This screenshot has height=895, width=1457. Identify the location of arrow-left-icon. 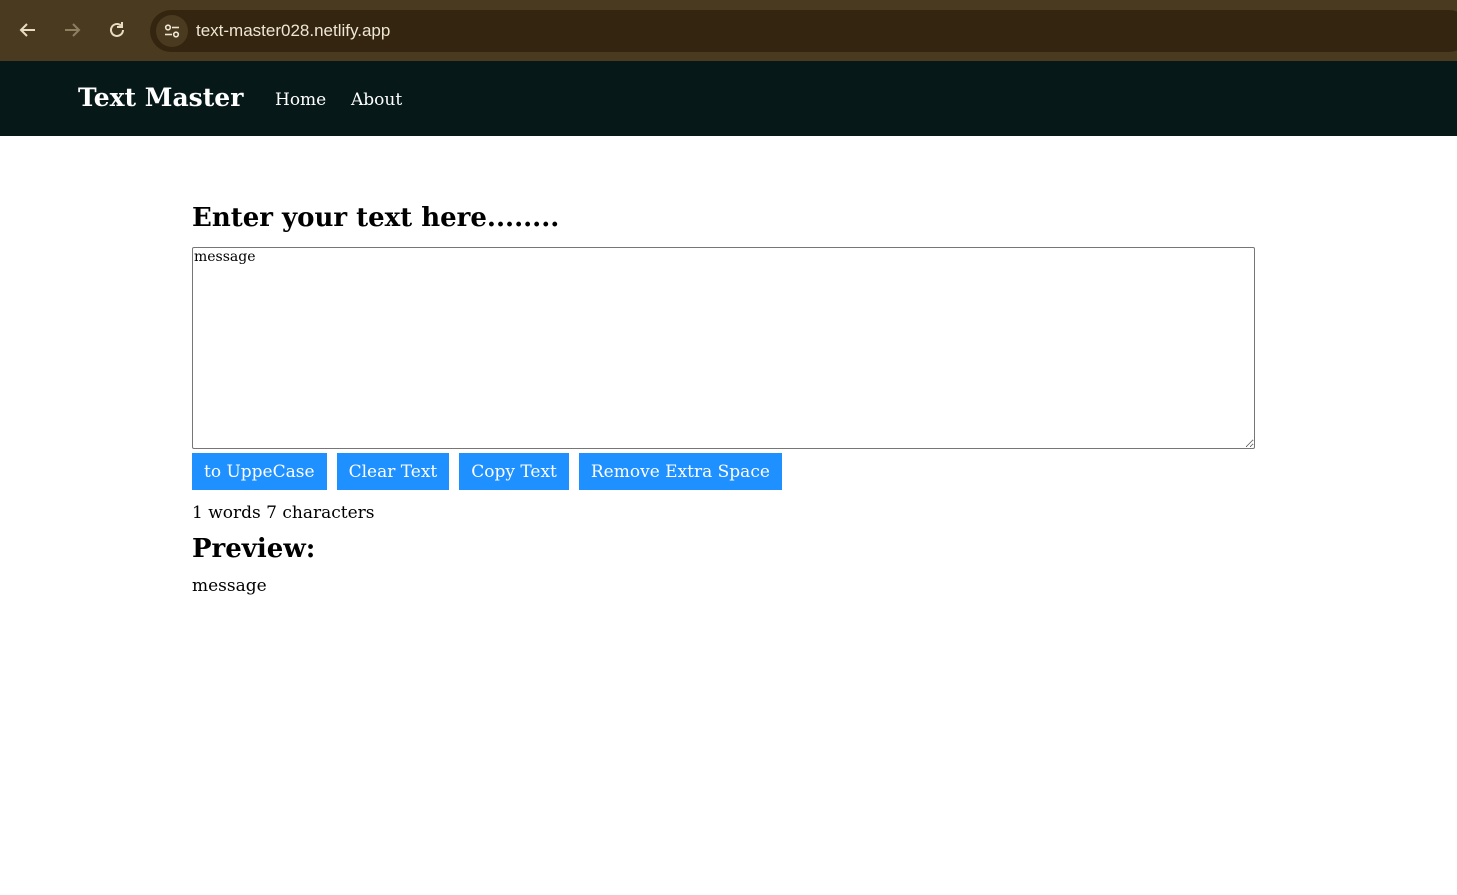
(27, 30).